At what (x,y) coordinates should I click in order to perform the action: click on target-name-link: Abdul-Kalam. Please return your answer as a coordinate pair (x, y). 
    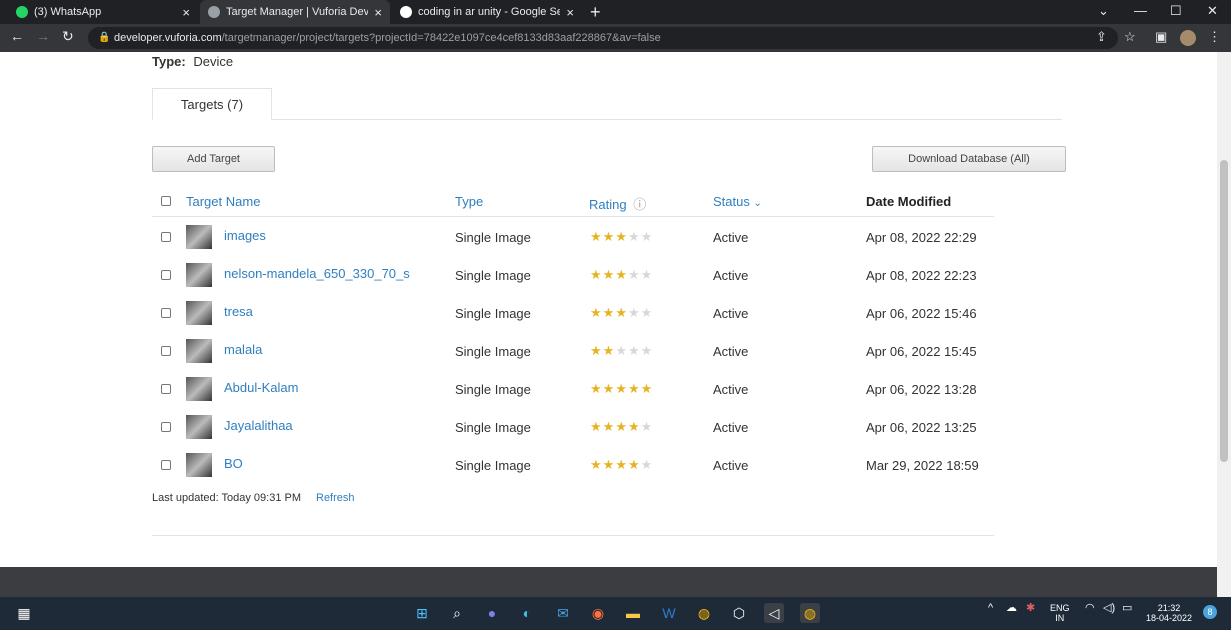
    Looking at the image, I should click on (261, 387).